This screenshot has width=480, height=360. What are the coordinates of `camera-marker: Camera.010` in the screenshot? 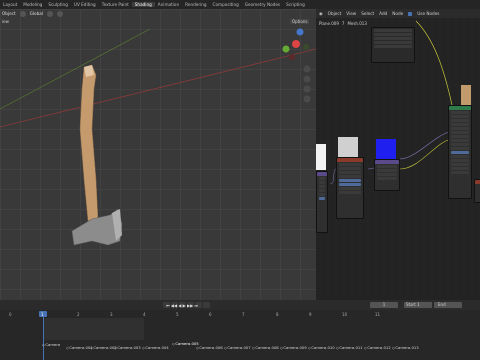 It's located at (321, 347).